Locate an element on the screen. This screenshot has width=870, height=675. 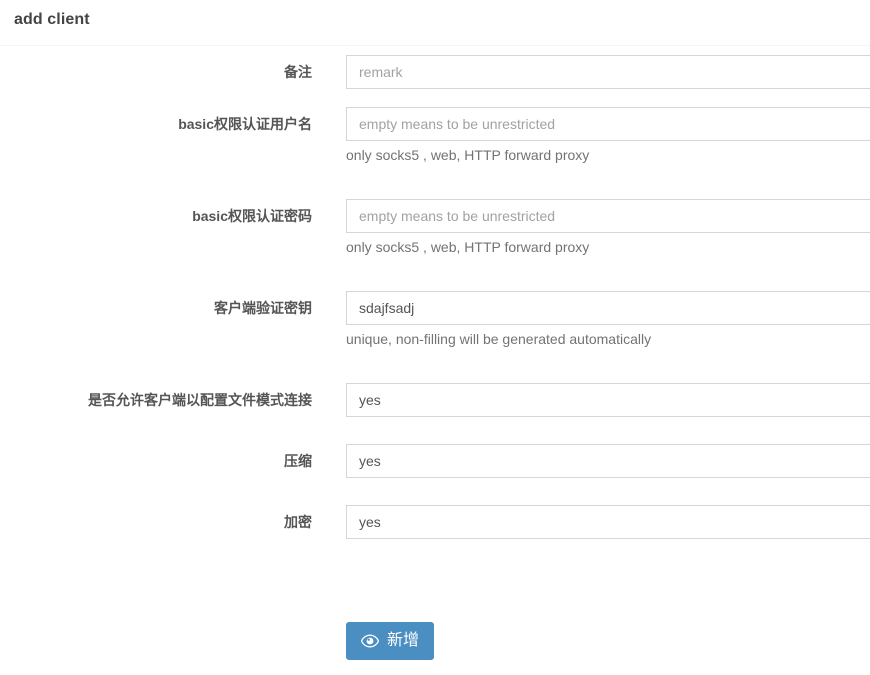
allow-config-mode-select is located at coordinates (608, 400).